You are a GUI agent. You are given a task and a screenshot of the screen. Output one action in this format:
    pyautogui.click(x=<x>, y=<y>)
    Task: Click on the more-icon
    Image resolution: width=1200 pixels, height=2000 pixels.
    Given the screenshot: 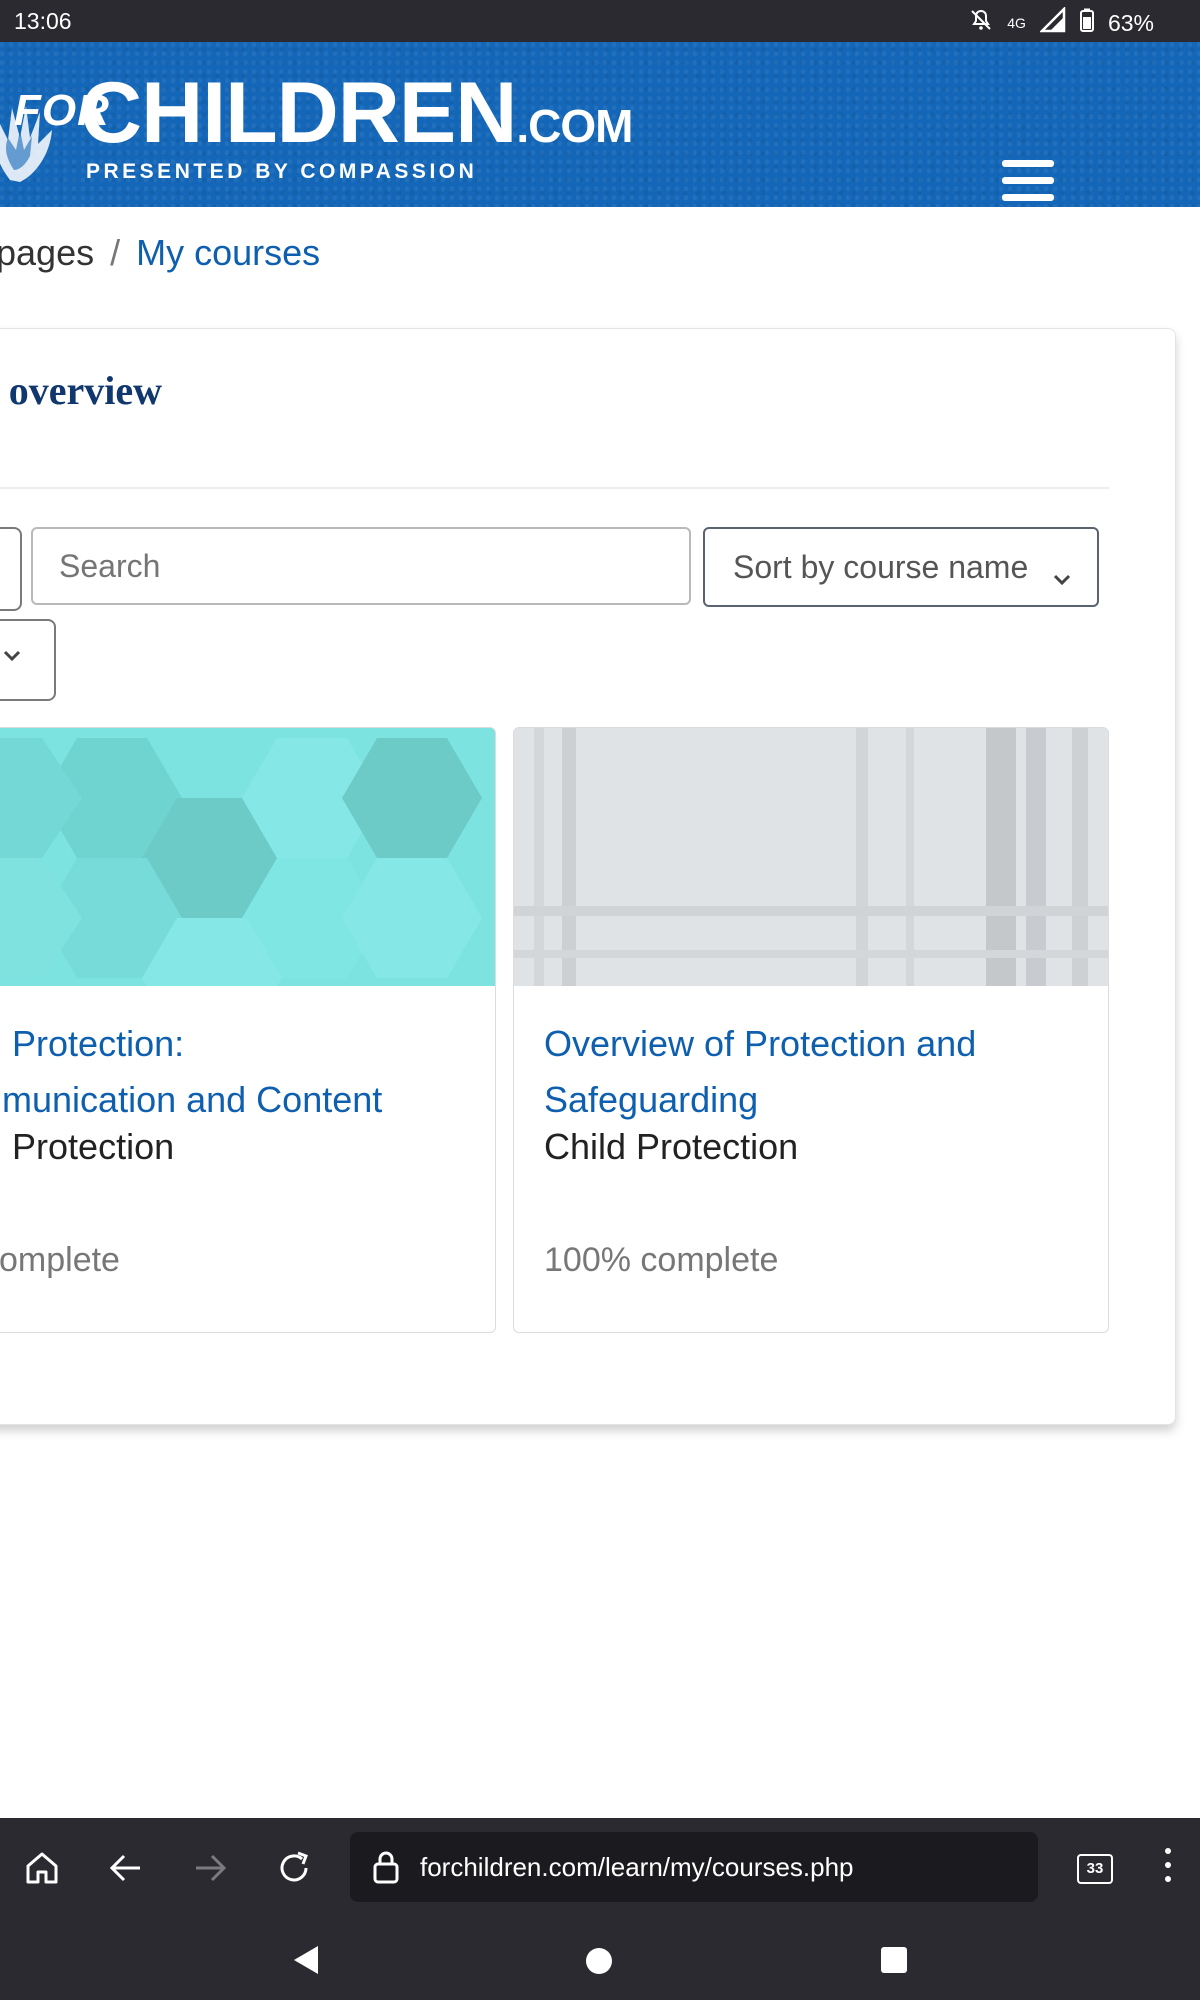 What is the action you would take?
    pyautogui.click(x=1168, y=1869)
    